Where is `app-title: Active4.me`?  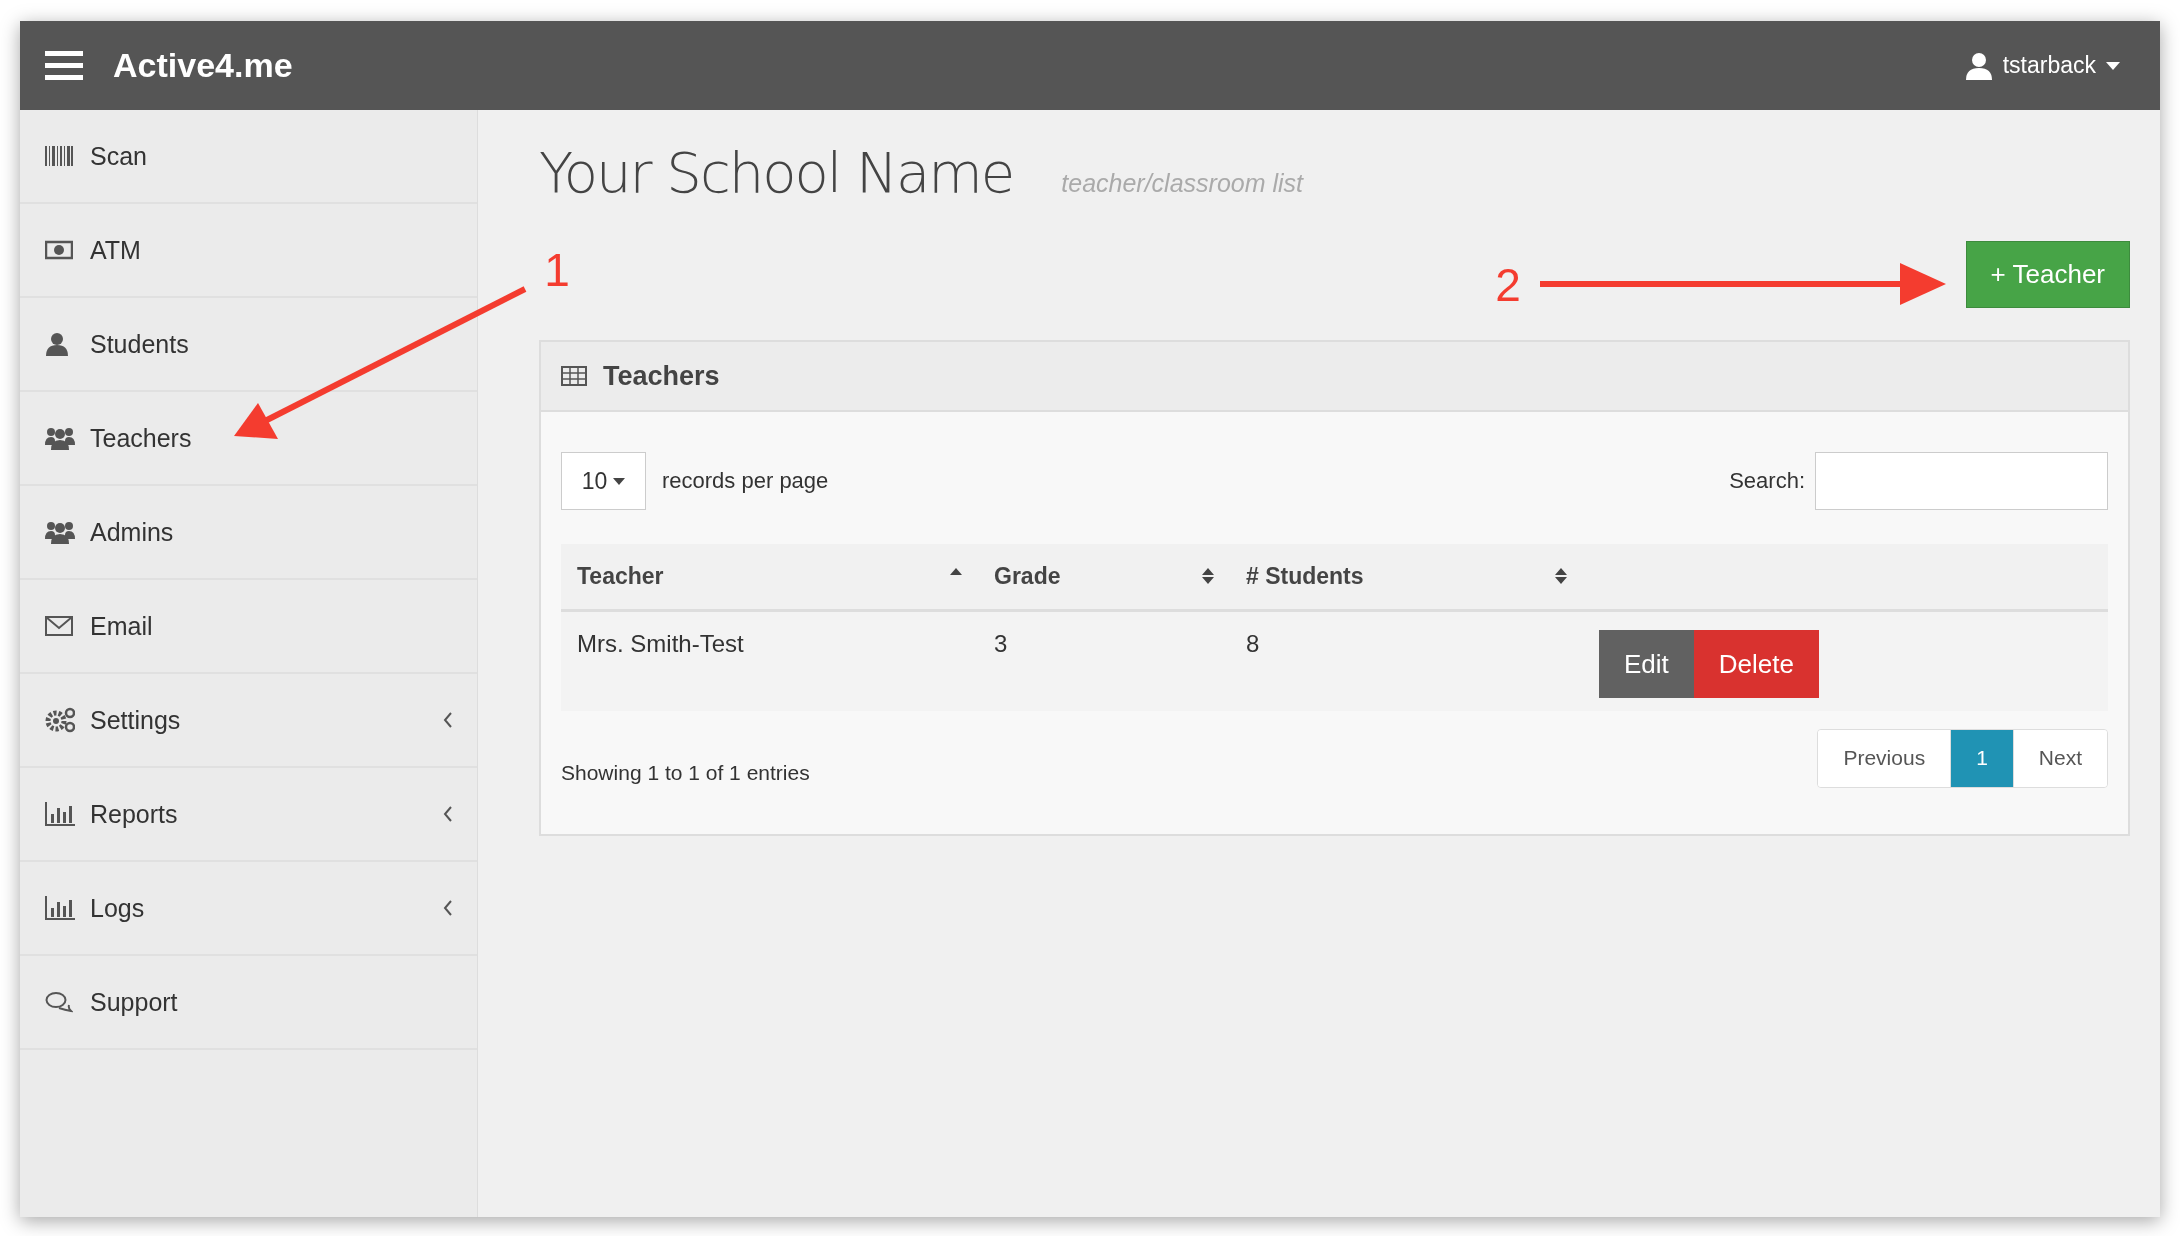
app-title: Active4.me is located at coordinates (203, 65).